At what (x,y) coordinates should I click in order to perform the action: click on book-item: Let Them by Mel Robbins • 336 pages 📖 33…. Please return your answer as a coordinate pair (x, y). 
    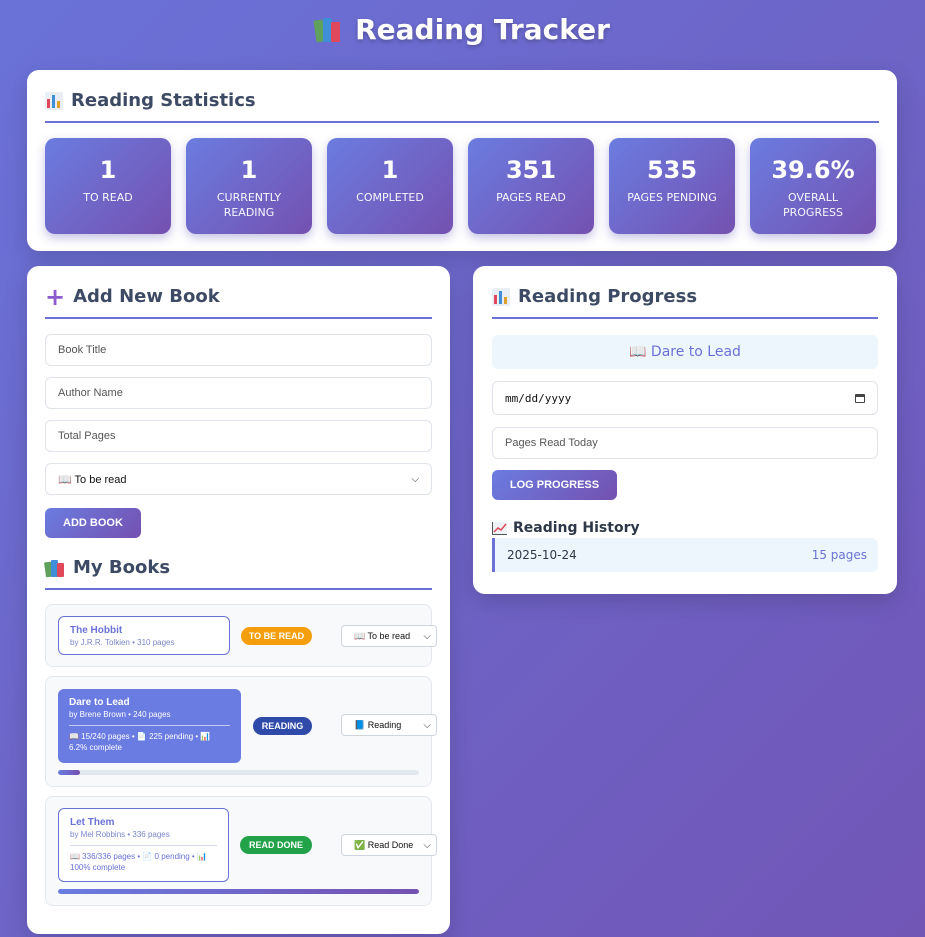
    Looking at the image, I should click on (241, 851).